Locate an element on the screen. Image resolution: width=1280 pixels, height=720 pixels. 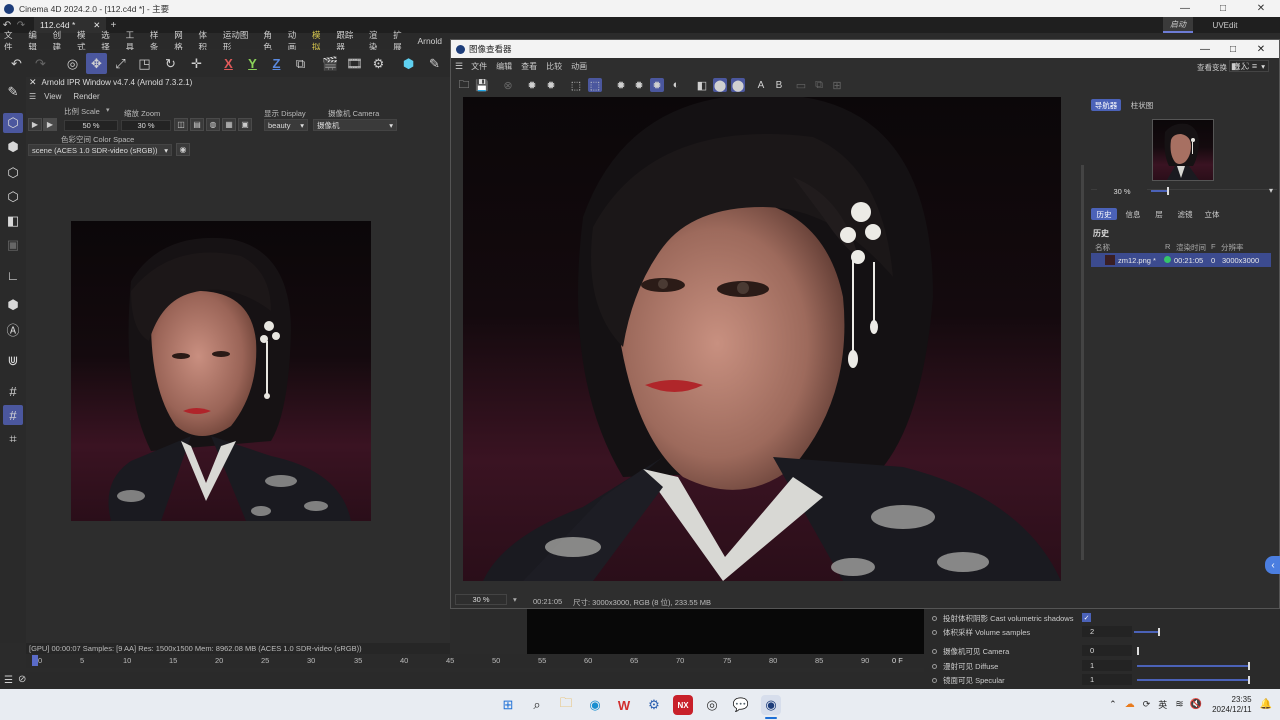
undo-icon: ↶ is located at coordinates (16, 63).